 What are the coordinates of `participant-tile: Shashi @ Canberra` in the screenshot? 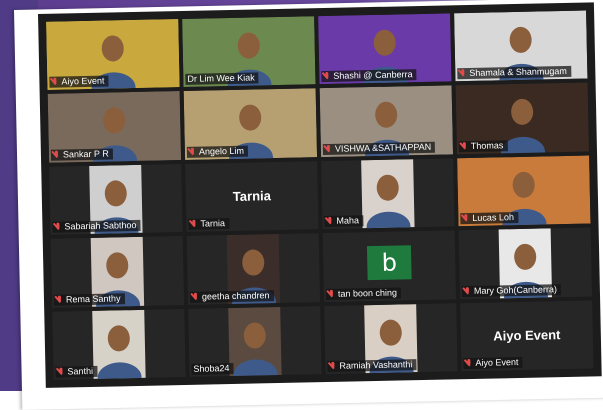 It's located at (385, 49).